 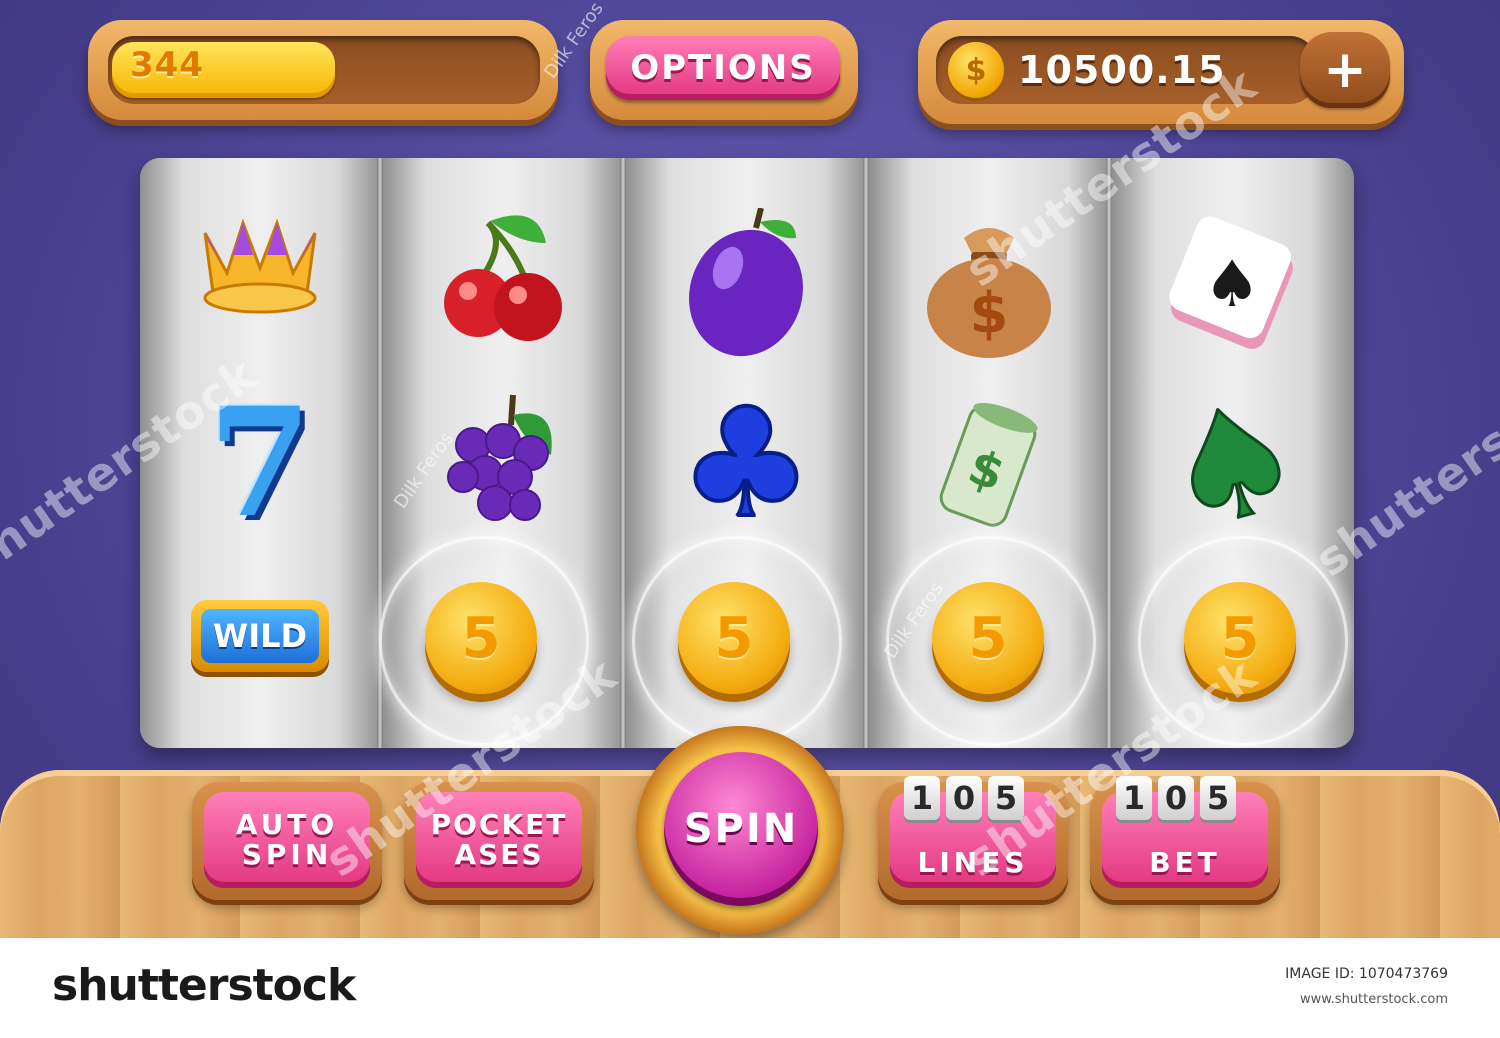 I want to click on pocket-ases-line-1: POCKET, so click(x=499, y=824).